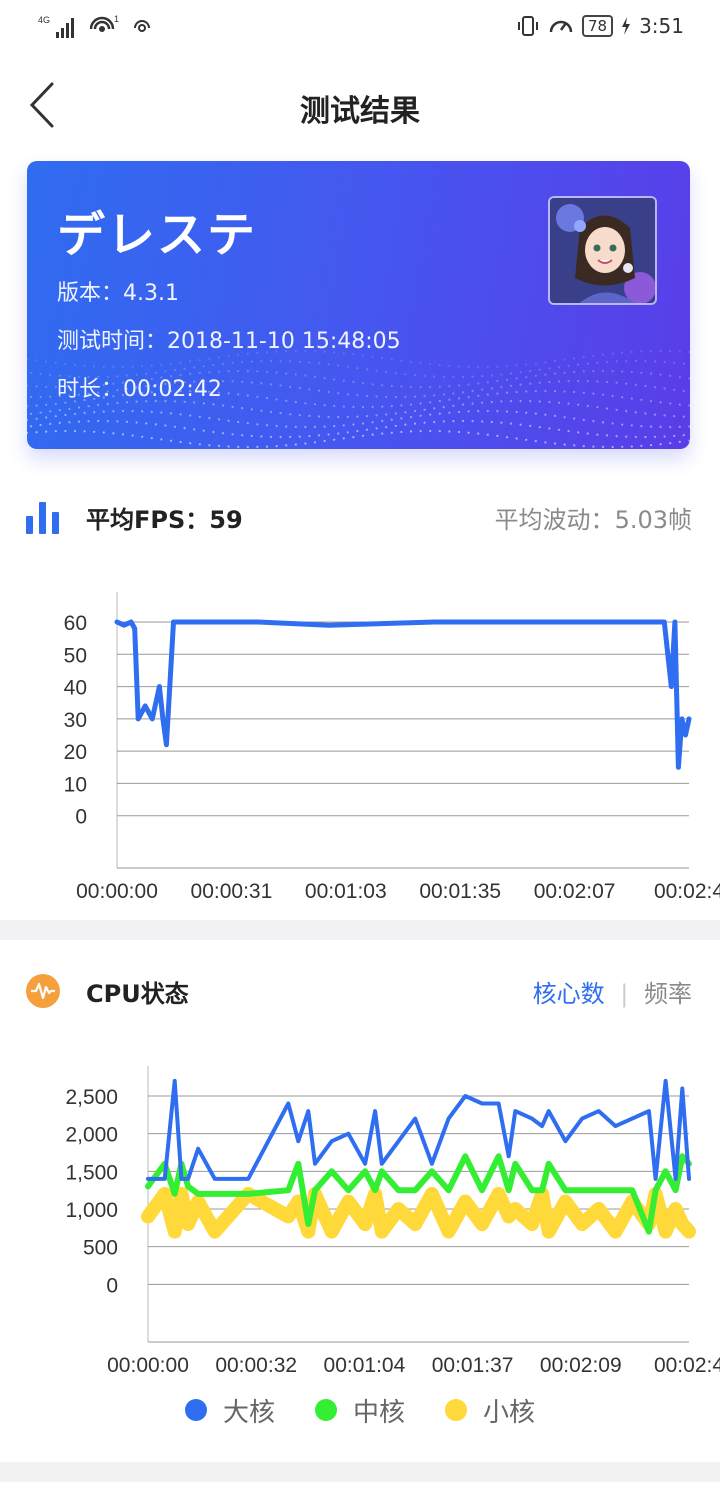 The image size is (720, 1496). Describe the element at coordinates (75, 688) in the screenshot. I see `y-tick-label: 40` at that location.